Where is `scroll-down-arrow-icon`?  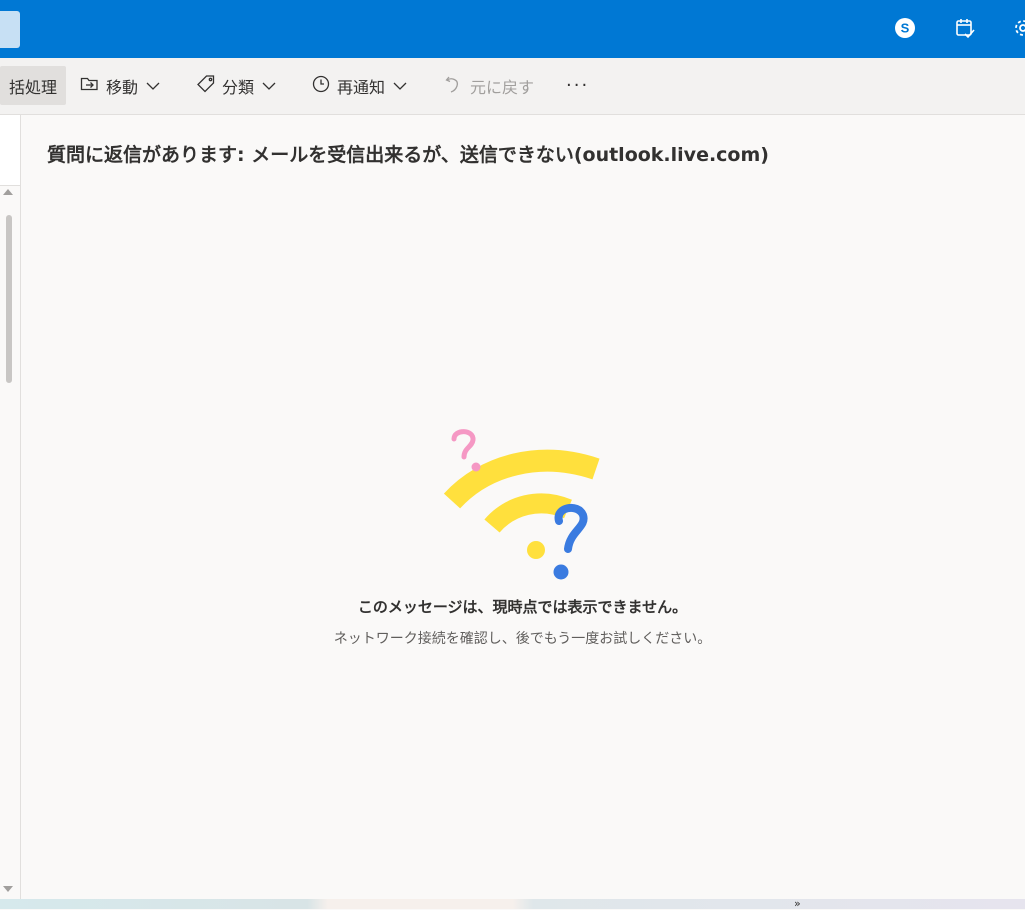
scroll-down-arrow-icon is located at coordinates (8, 889).